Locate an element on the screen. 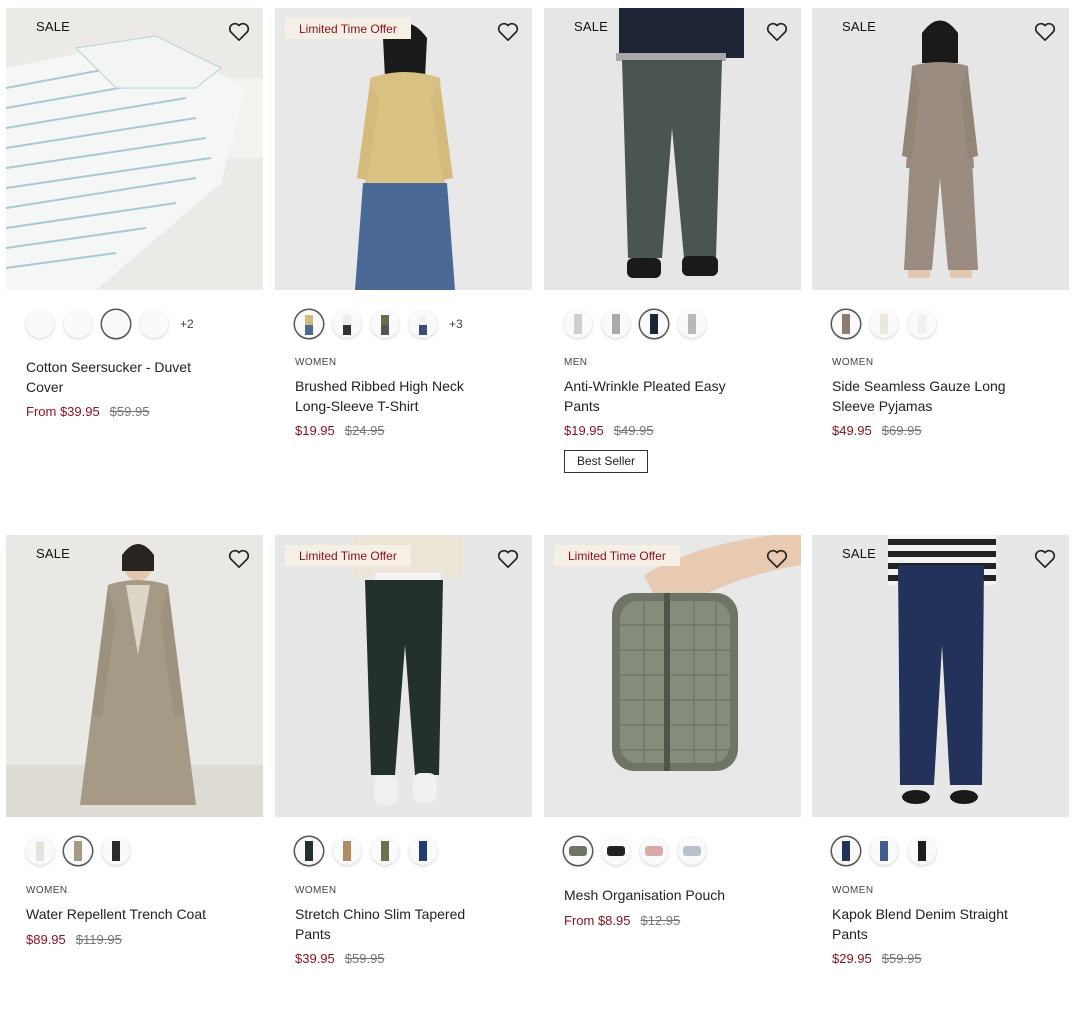  sale-price: From $39.95 is located at coordinates (63, 411).